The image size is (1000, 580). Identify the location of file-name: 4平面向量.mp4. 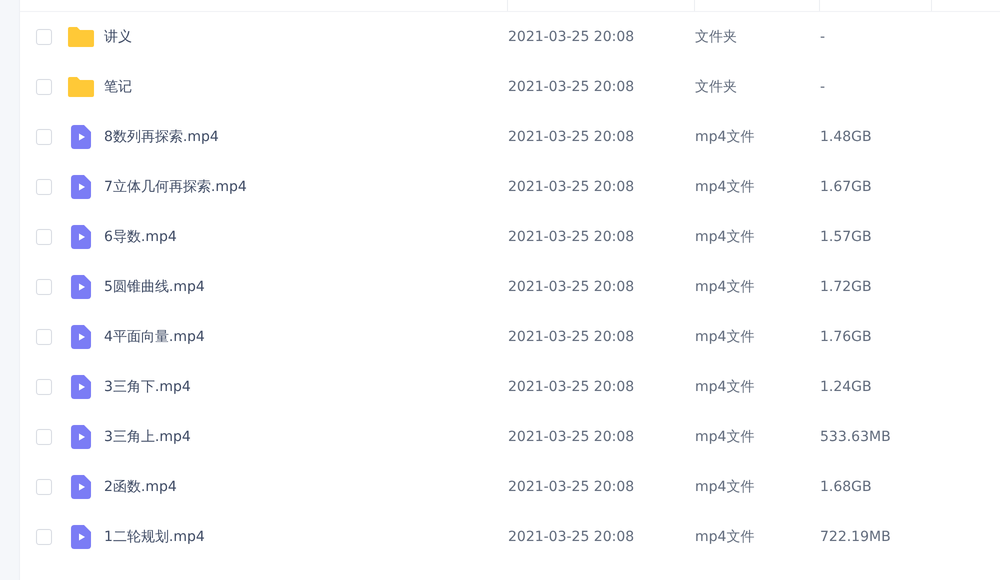
(154, 337).